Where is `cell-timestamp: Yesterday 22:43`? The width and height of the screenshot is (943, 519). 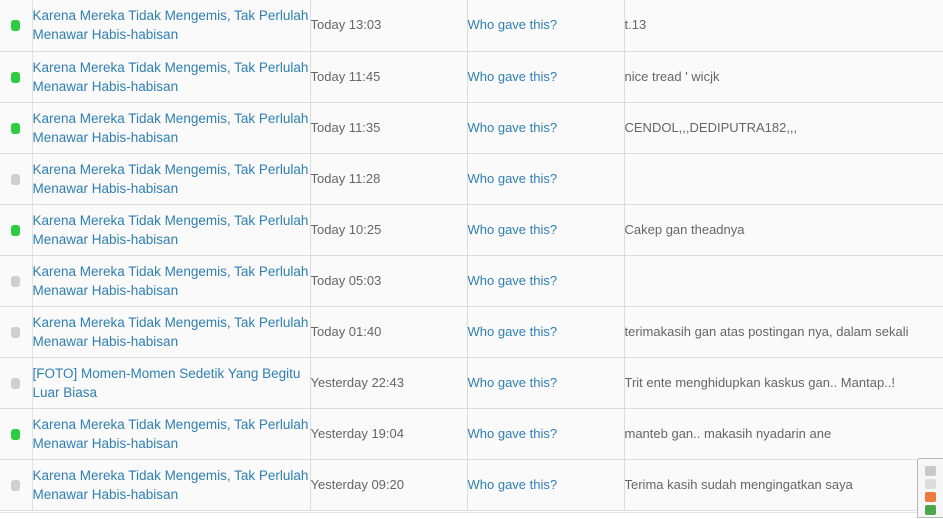
cell-timestamp: Yesterday 22:43 is located at coordinates (389, 383).